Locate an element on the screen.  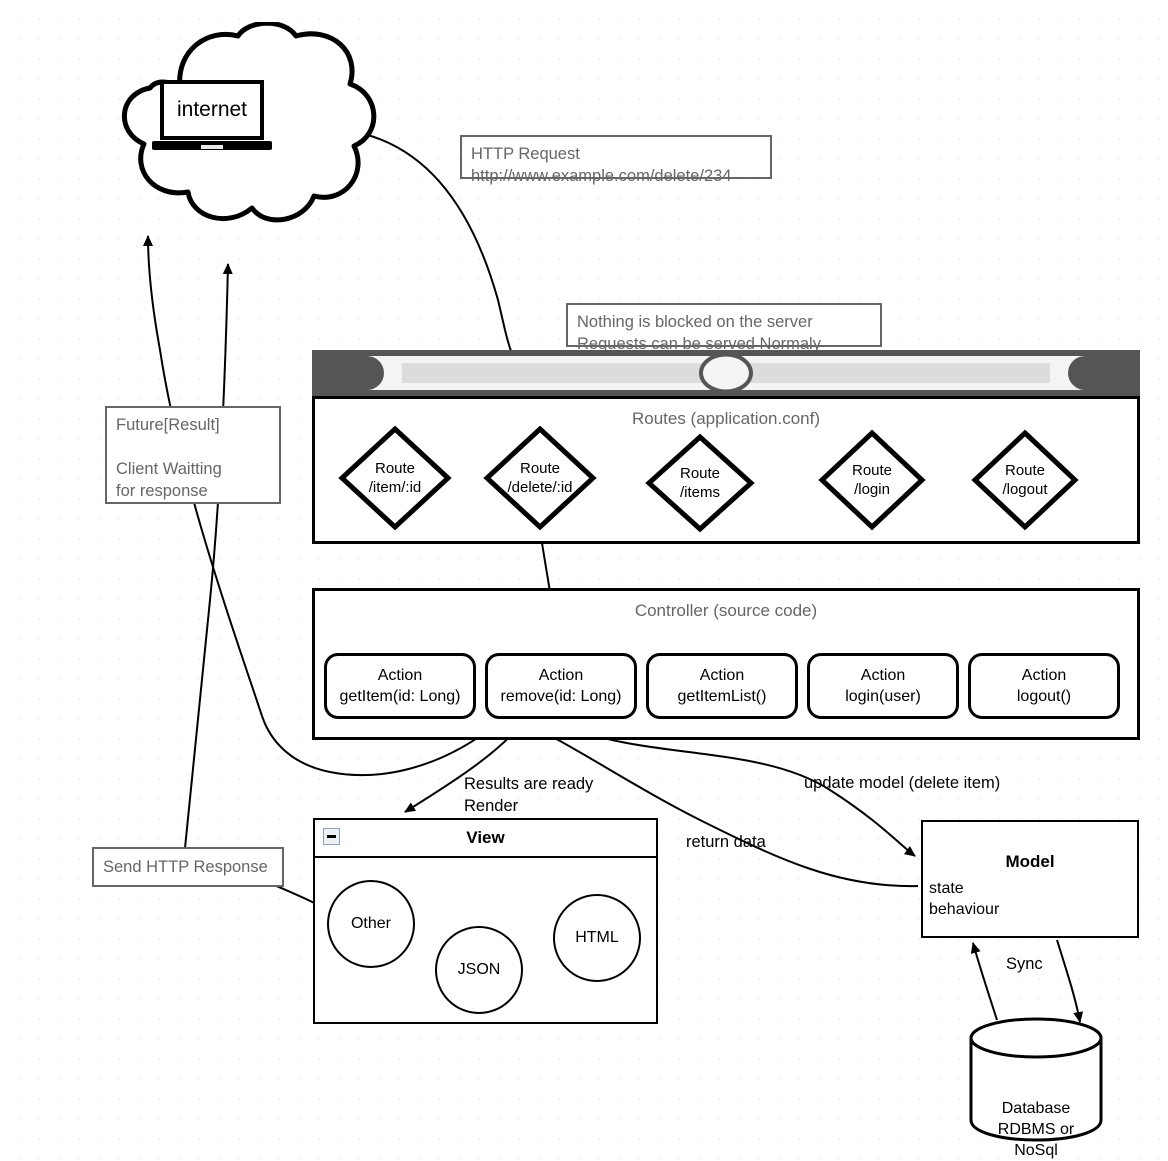
results-ready-label: Results are ready Render is located at coordinates (529, 795).